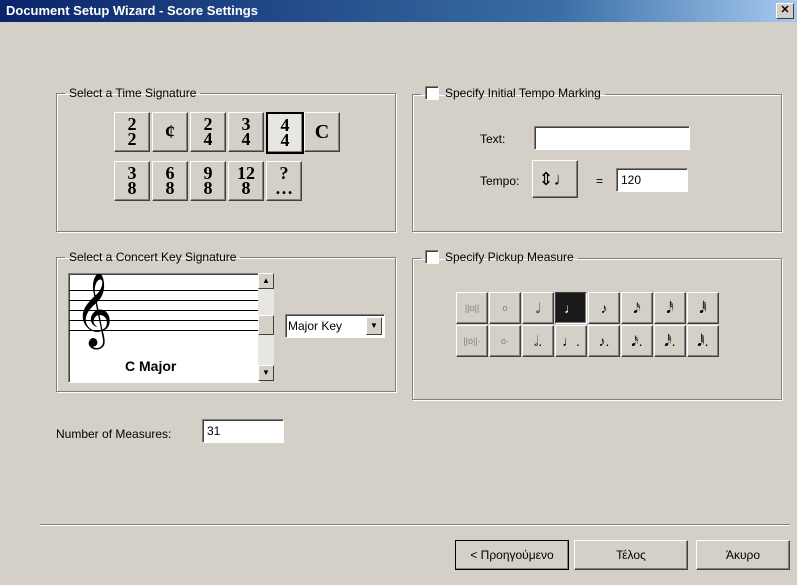 This screenshot has height=585, width=797. Describe the element at coordinates (612, 138) in the screenshot. I see `tempo-text-input` at that location.